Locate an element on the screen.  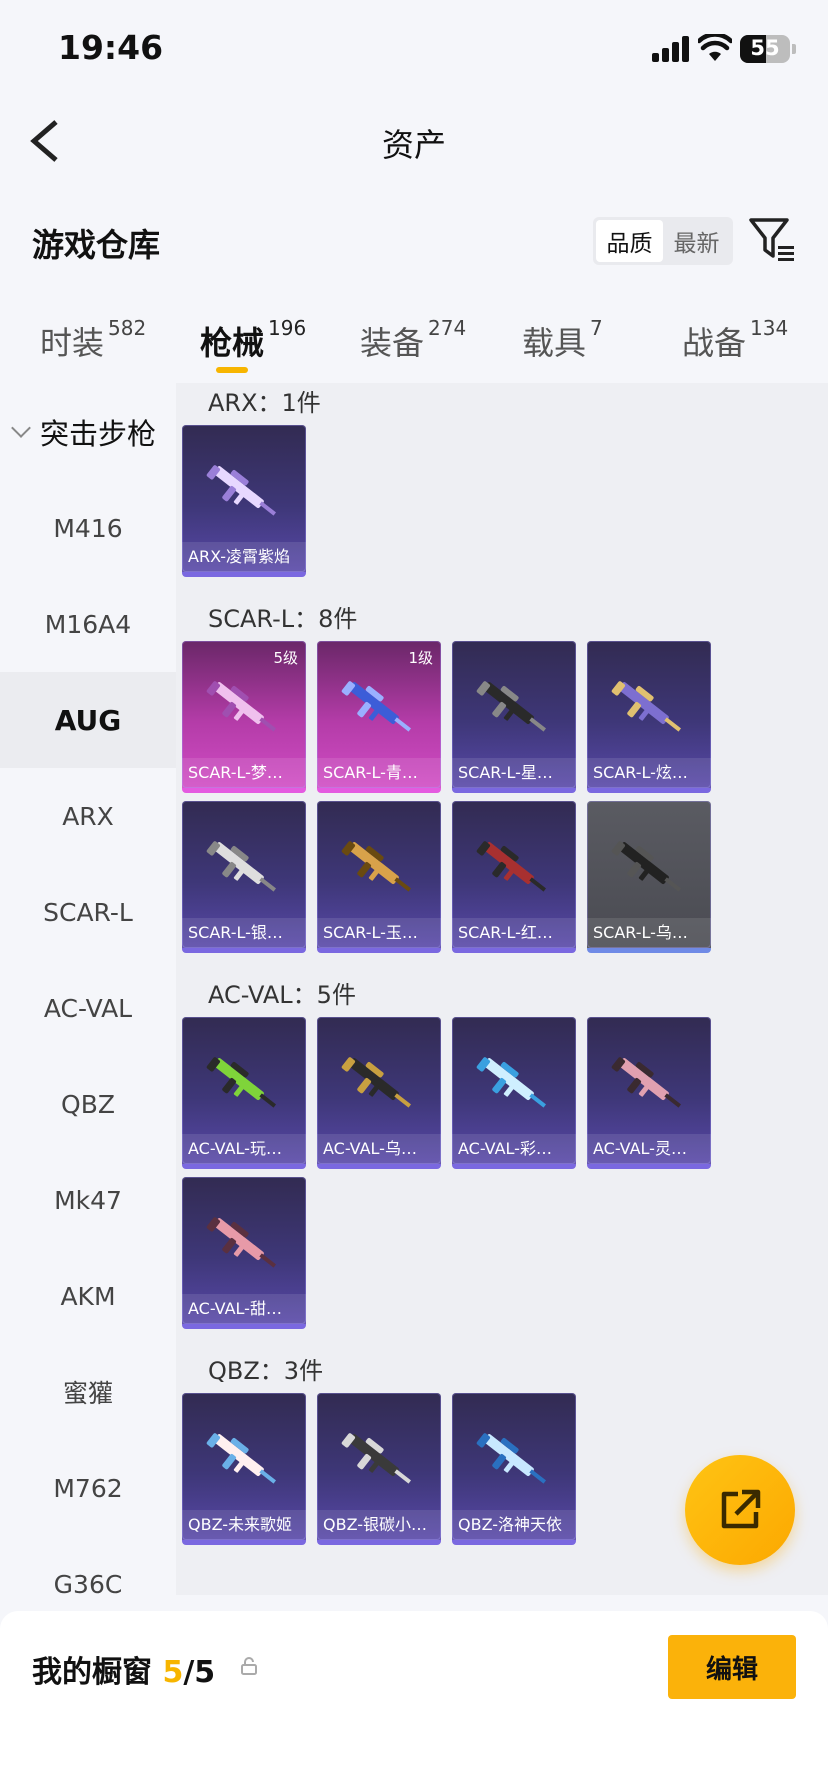
section-title: QBZ：3件 is located at coordinates (266, 1371).